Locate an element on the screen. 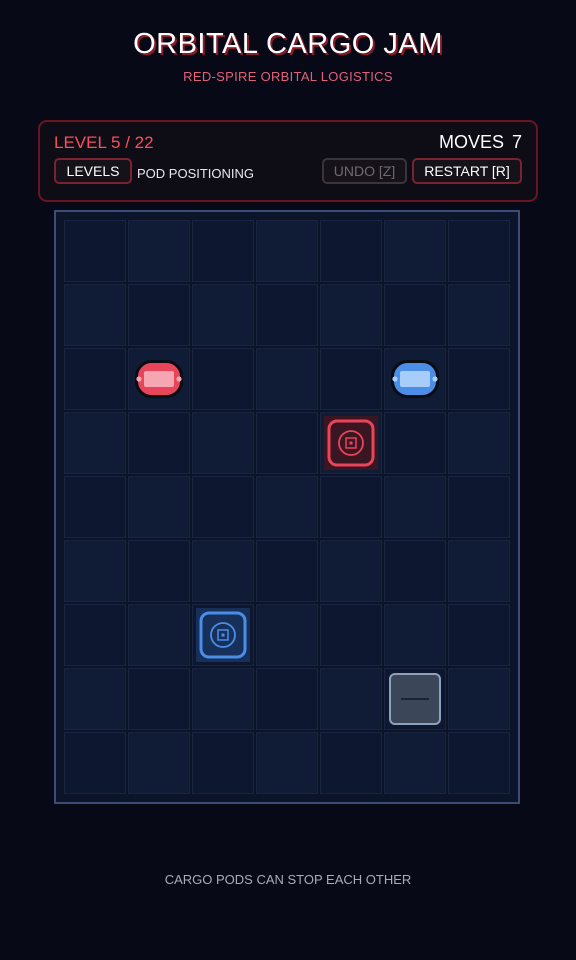  level-indicator: LEVEL 5 / 22 is located at coordinates (104, 142).